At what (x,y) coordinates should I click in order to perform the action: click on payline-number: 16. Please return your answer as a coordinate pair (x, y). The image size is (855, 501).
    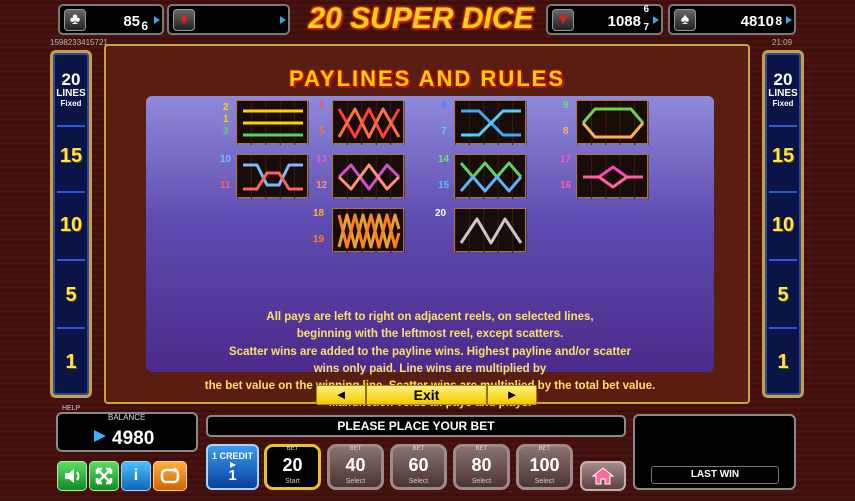
    Looking at the image, I should click on (566, 185).